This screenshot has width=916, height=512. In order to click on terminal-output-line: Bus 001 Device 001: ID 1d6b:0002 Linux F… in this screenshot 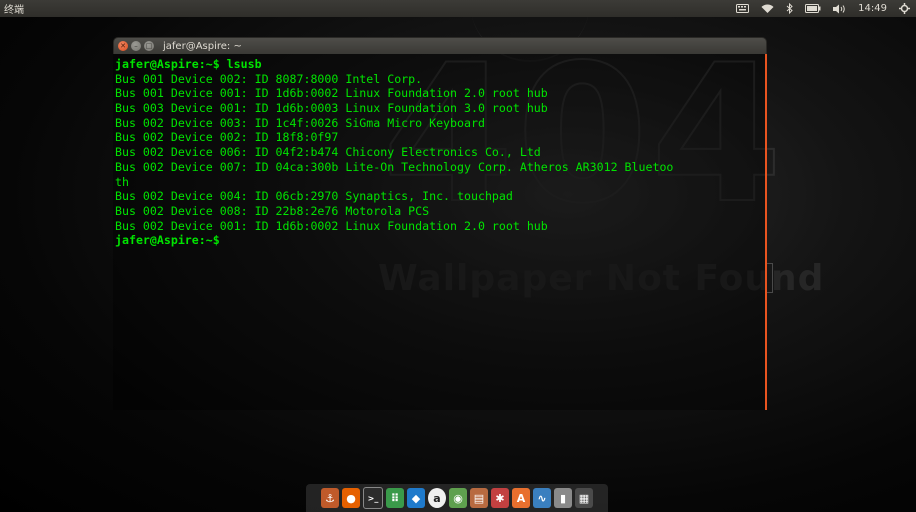, I will do `click(331, 93)`.